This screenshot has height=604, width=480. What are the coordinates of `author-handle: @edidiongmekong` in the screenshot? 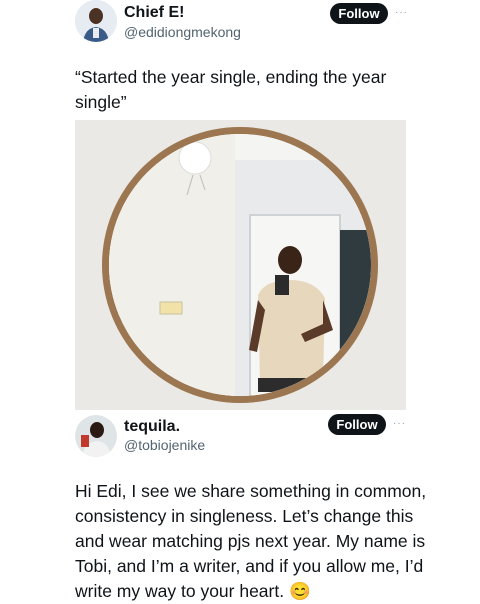 It's located at (182, 32).